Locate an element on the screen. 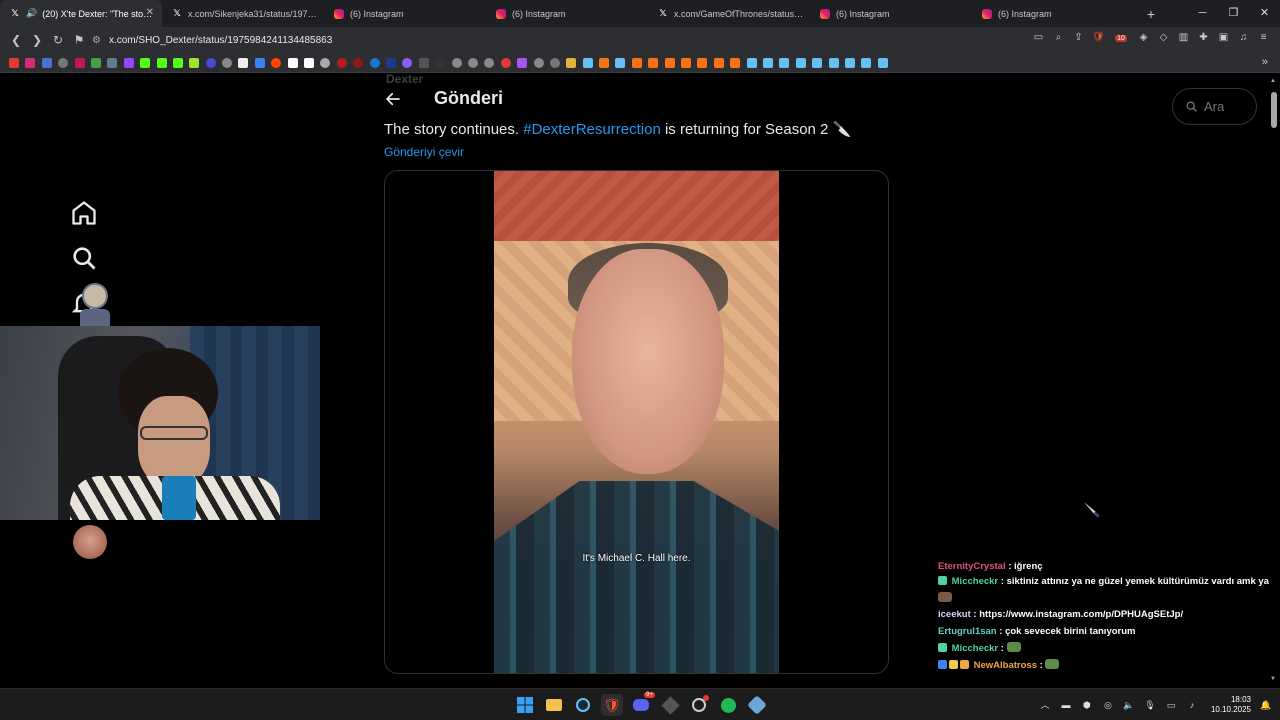  tab-close-icon: ✕ is located at coordinates (150, 12).